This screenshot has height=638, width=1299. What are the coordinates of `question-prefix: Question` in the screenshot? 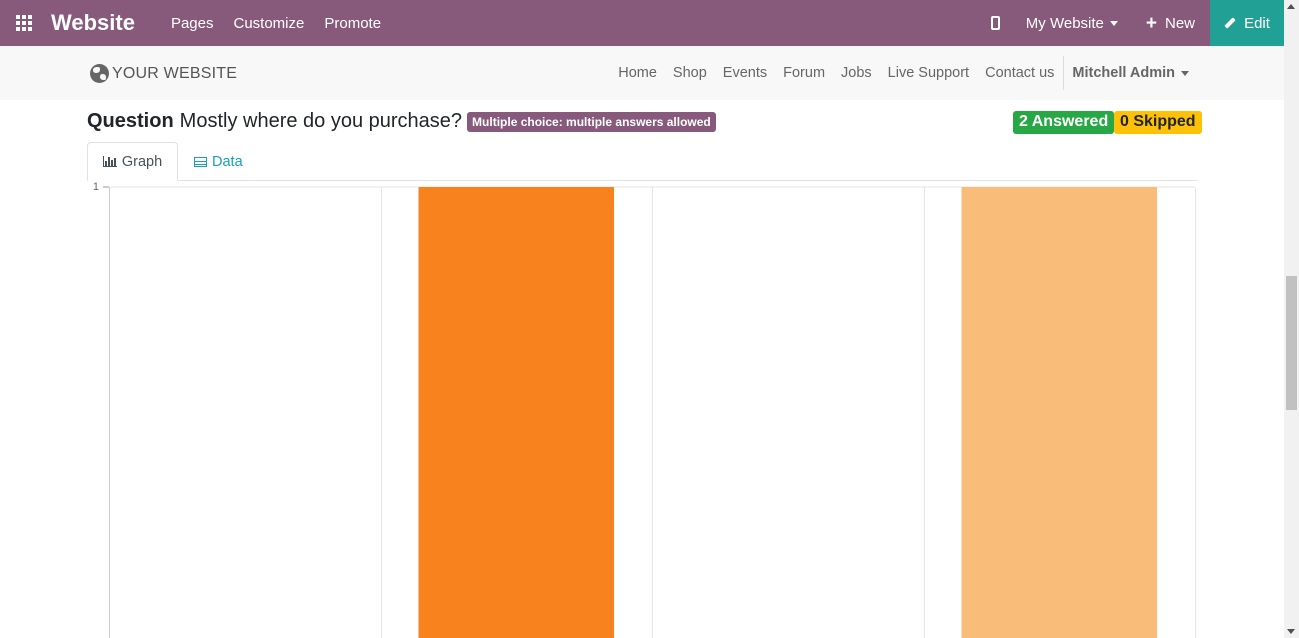 It's located at (130, 121).